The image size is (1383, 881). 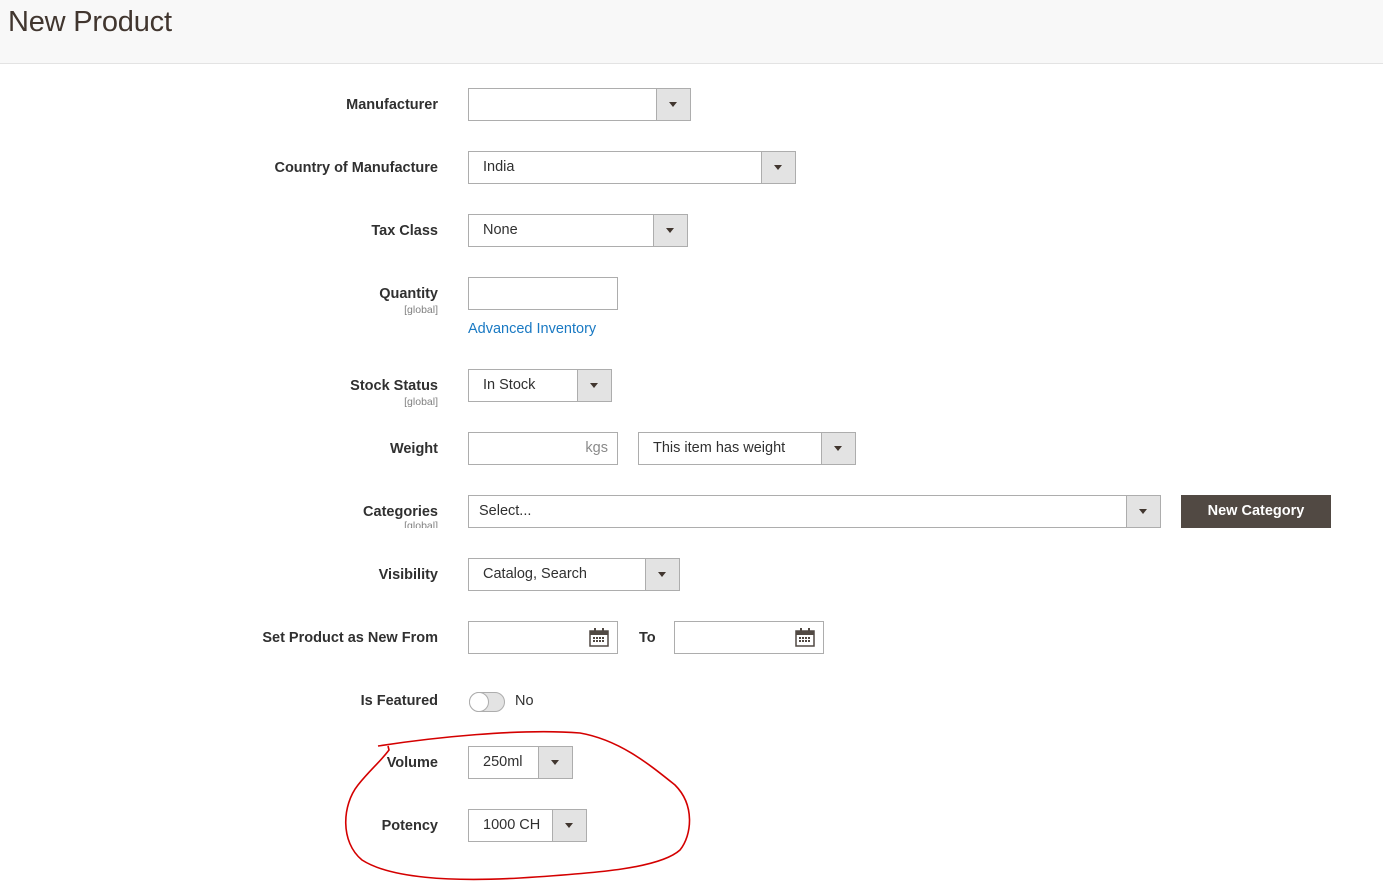 What do you see at coordinates (399, 701) in the screenshot?
I see `is-featured-label: Is Featured` at bounding box center [399, 701].